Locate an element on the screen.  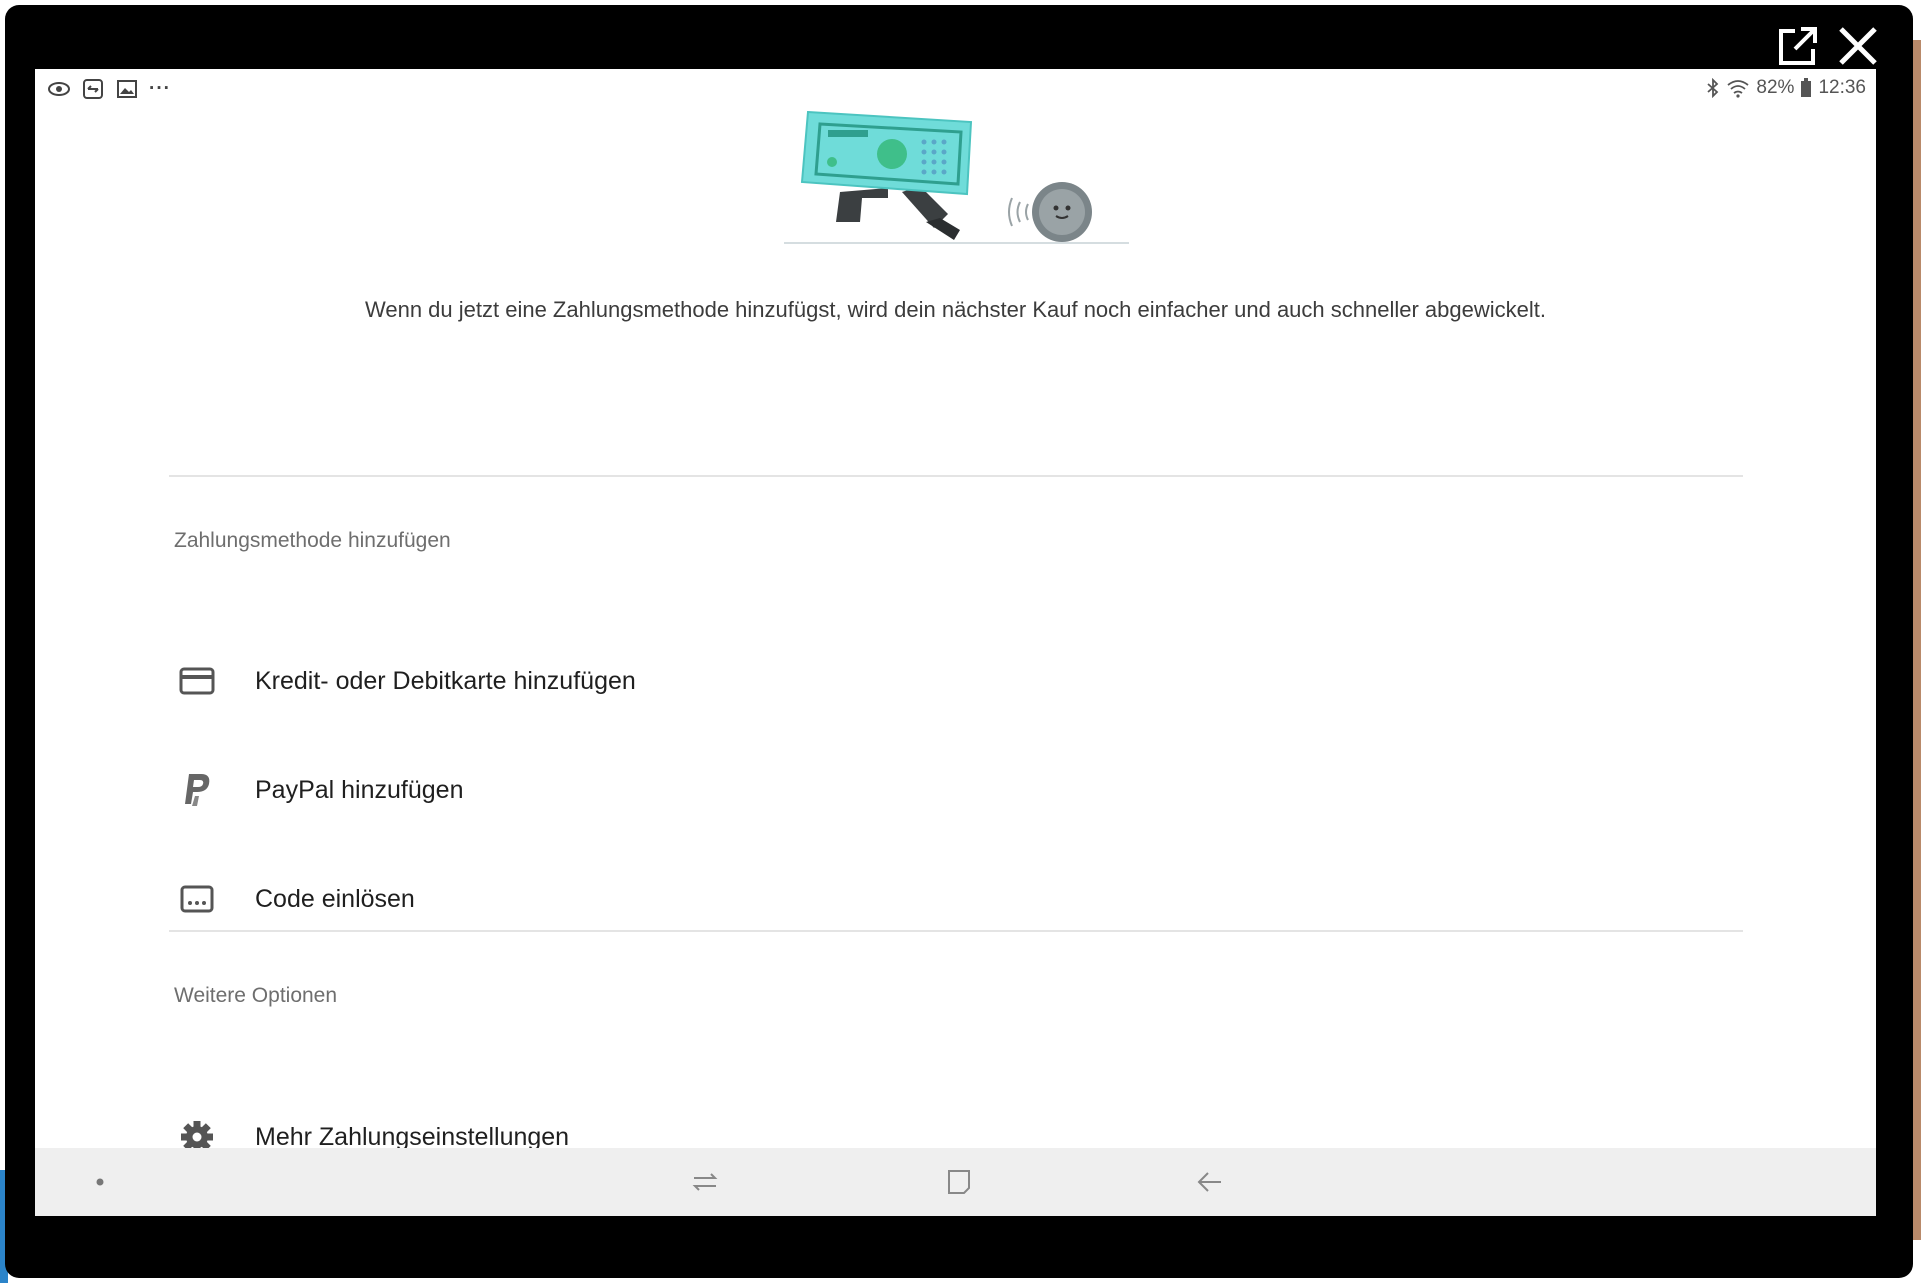
android-nav-bar is located at coordinates (955, 1182).